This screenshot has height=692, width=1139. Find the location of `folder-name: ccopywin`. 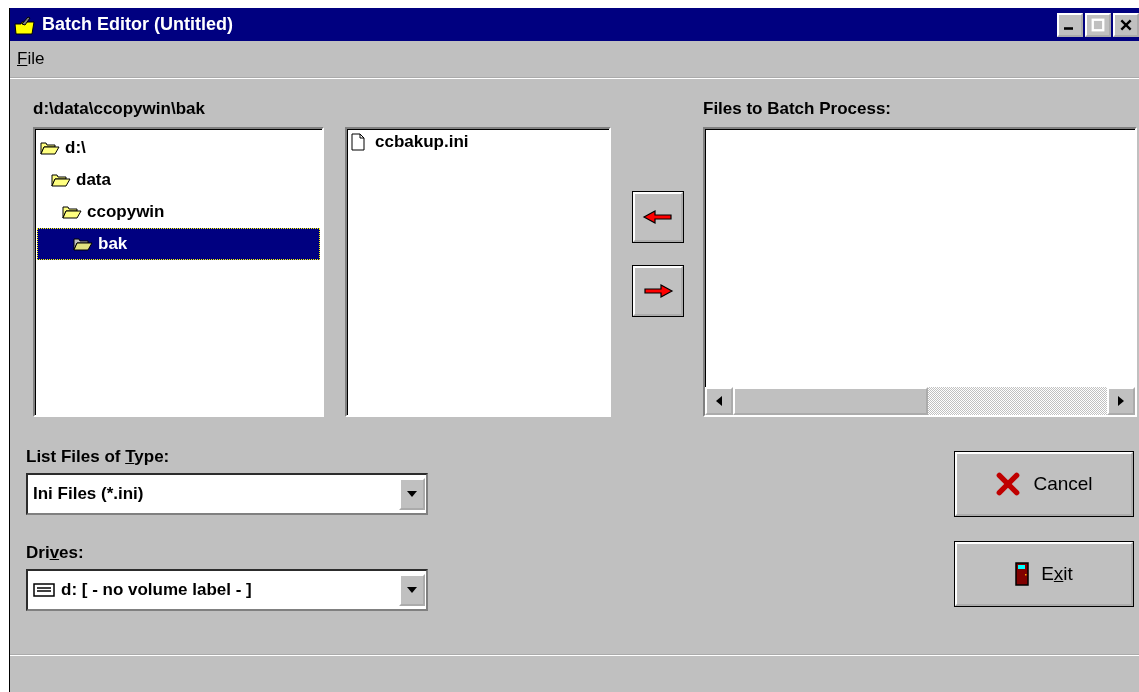

folder-name: ccopywin is located at coordinates (126, 212).